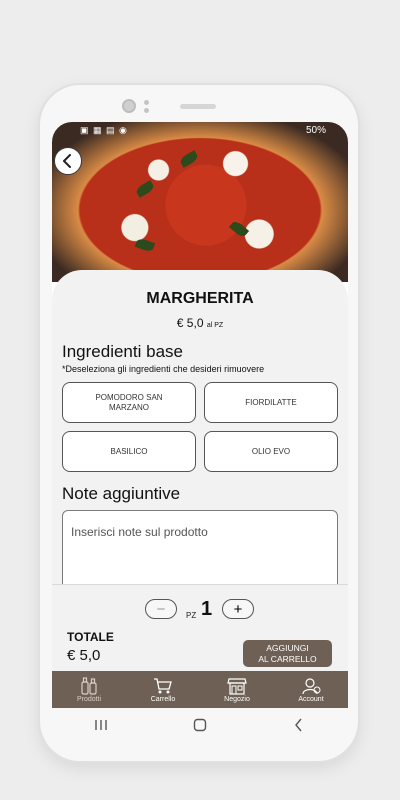 This screenshot has height=800, width=400. I want to click on bottles-icon, so click(89, 685).